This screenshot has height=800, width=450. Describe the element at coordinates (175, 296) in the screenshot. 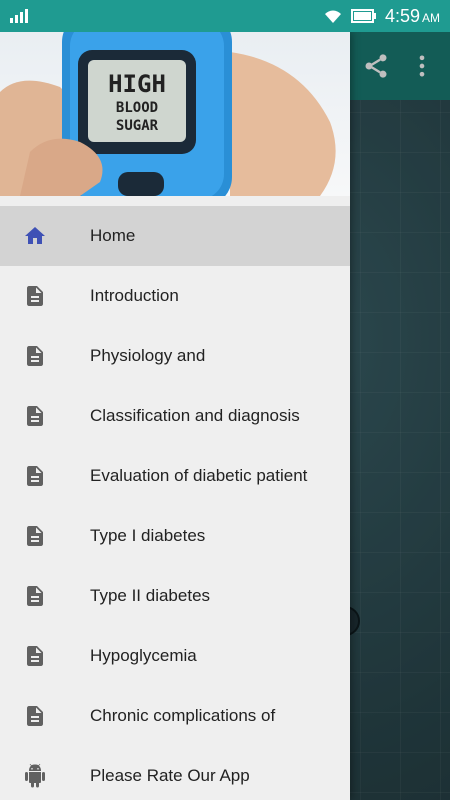

I see `menu-item-introduction: Introduction` at that location.